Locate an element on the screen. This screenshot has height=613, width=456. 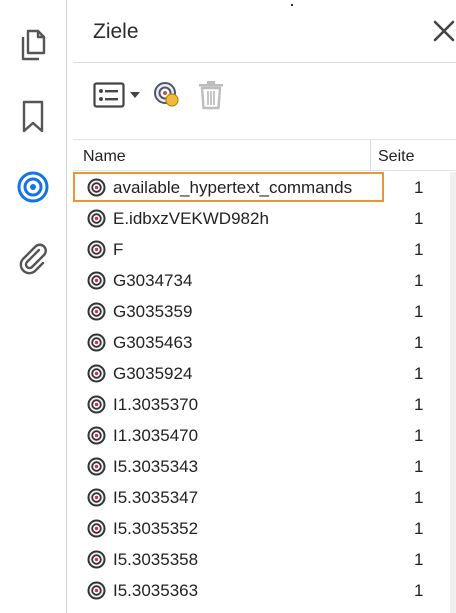
bookmark-icon is located at coordinates (33, 116).